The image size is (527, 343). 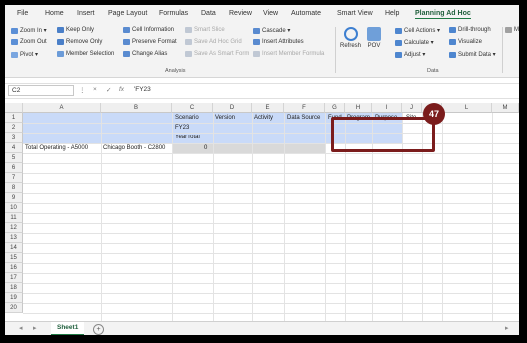 I want to click on row-header: 8, so click(x=14, y=188).